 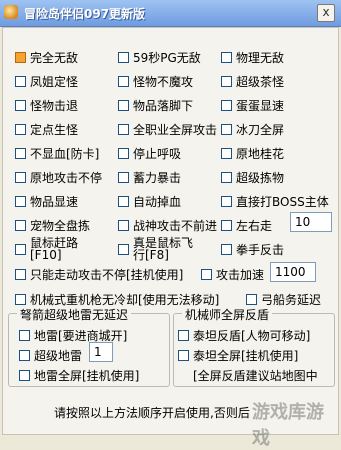 I want to click on checkbox-egg-speed: 蛋蛋显速, so click(x=252, y=105).